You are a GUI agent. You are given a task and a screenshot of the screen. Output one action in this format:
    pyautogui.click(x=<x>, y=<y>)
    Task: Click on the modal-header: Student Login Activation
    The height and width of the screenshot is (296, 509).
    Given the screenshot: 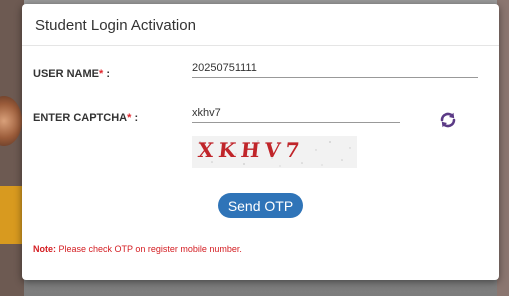 What is the action you would take?
    pyautogui.click(x=260, y=25)
    